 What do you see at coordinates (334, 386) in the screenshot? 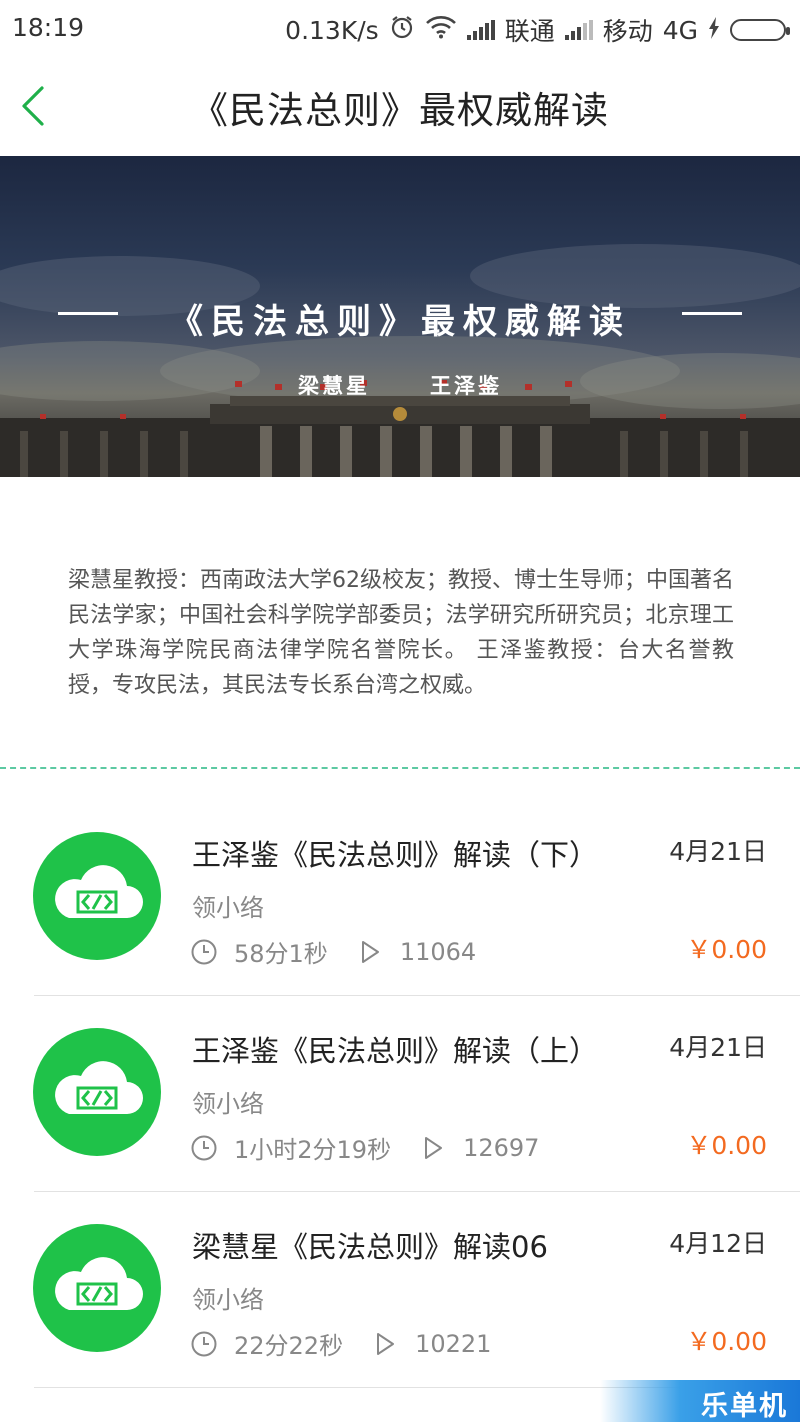
I see `banner-author-1: 梁慧星` at bounding box center [334, 386].